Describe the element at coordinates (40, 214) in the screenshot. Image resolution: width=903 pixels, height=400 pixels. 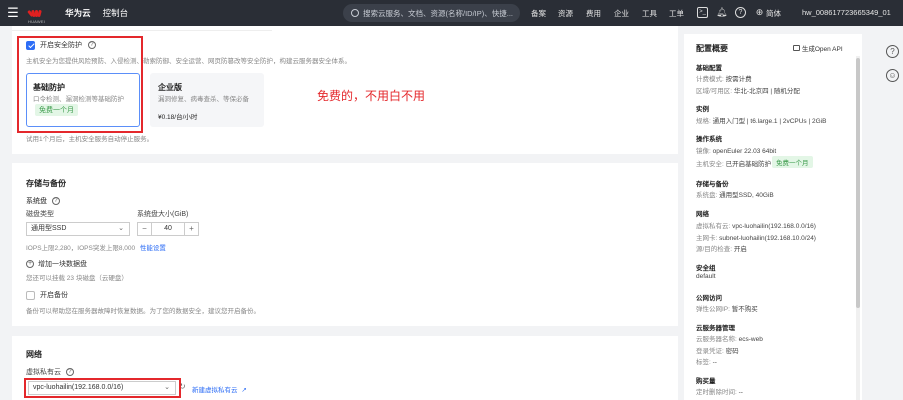
I see `disk-type-label: 磁盘类型` at that location.